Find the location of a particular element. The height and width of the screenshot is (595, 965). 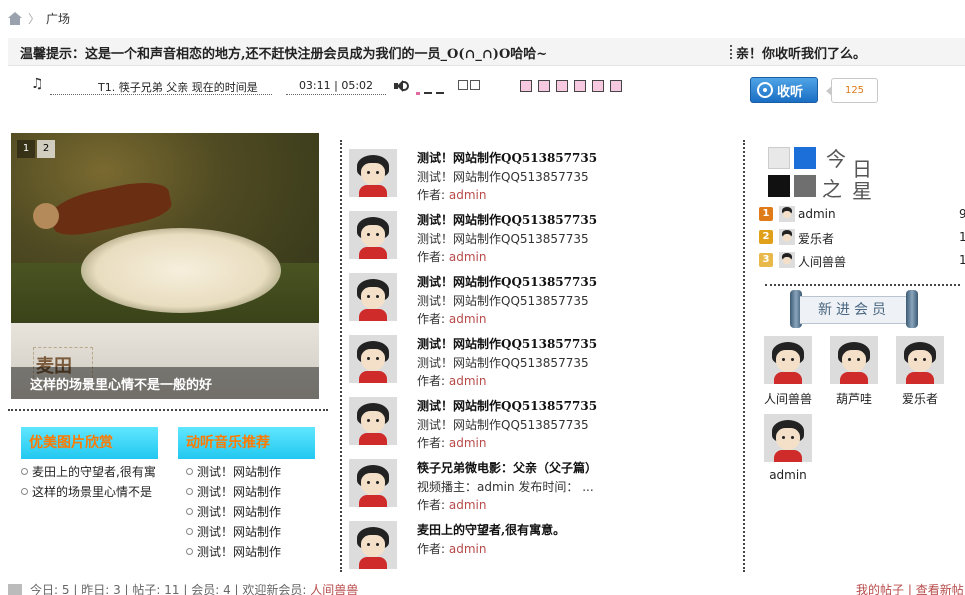

rank-user: admin is located at coordinates (817, 214).